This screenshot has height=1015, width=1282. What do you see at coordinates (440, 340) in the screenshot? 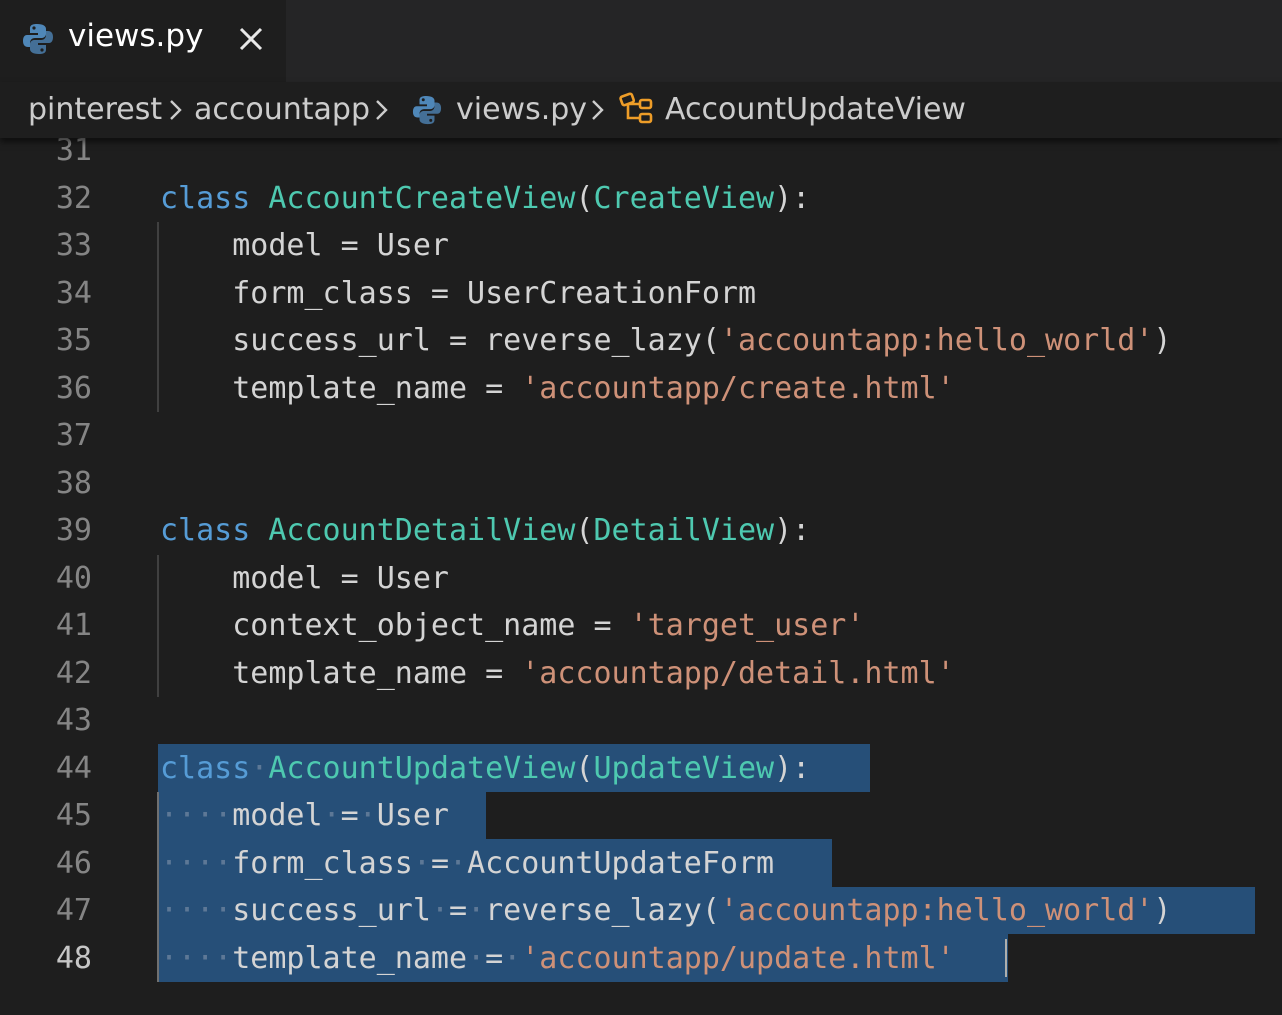
I see `code-token: success_url = reverse_lazy(` at bounding box center [440, 340].